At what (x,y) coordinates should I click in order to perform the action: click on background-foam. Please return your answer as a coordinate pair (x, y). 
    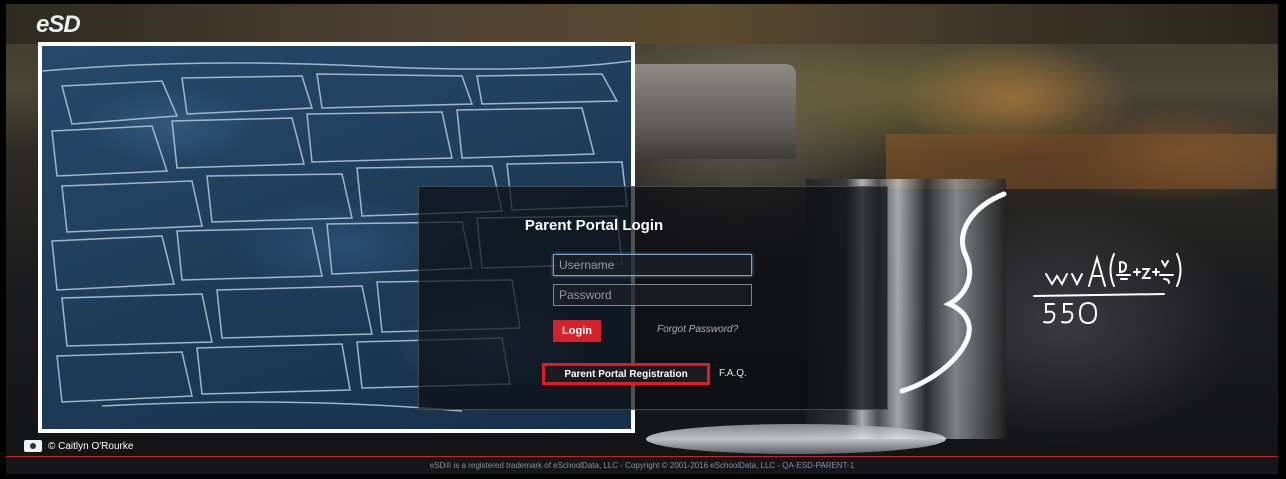
    Looking at the image, I should click on (796, 439).